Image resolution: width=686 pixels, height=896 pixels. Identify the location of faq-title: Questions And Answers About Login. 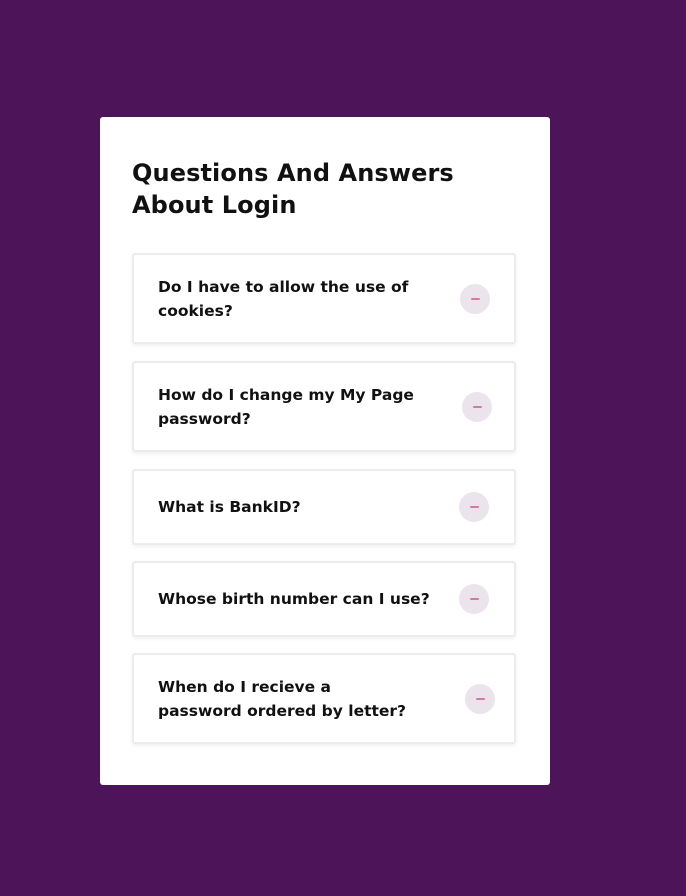
(293, 189).